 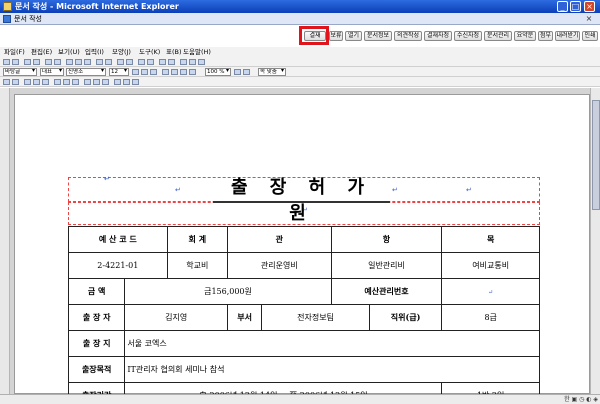 What do you see at coordinates (405, 317) in the screenshot?
I see `rank-label: 직위(급)` at bounding box center [405, 317].